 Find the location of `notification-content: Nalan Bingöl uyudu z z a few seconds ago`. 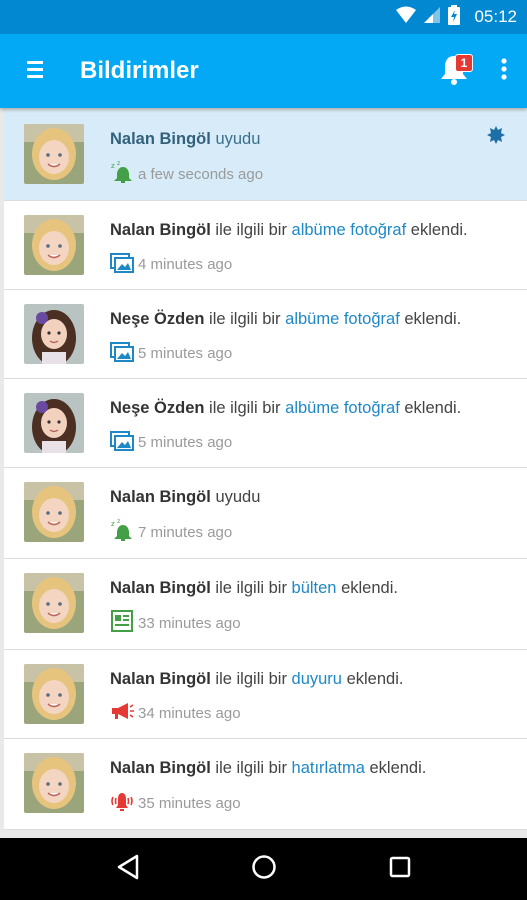

notification-content: Nalan Bingöl uyudu z z a few seconds ago is located at coordinates (312, 156).